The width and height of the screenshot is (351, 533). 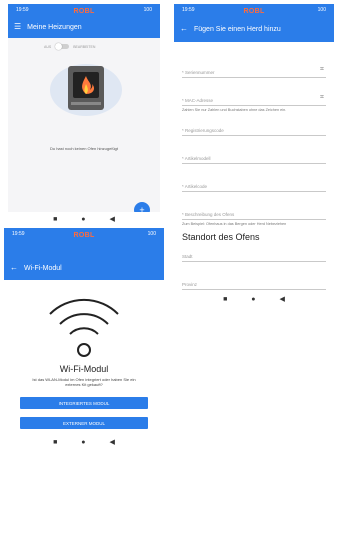 I want to click on registration-code-label: * Registrierungscode, so click(x=203, y=130).